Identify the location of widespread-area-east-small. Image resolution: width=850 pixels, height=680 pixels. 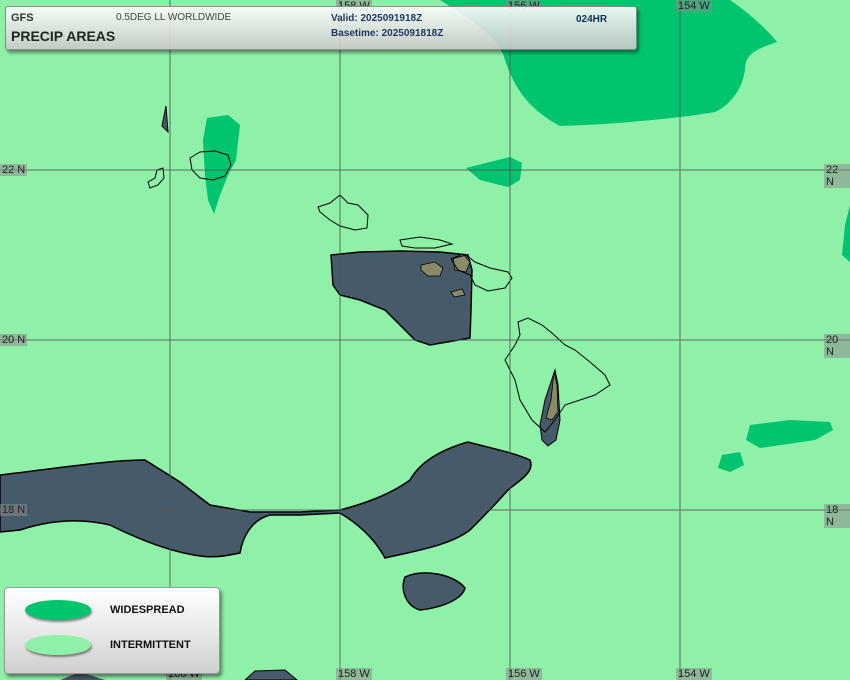
(731, 462).